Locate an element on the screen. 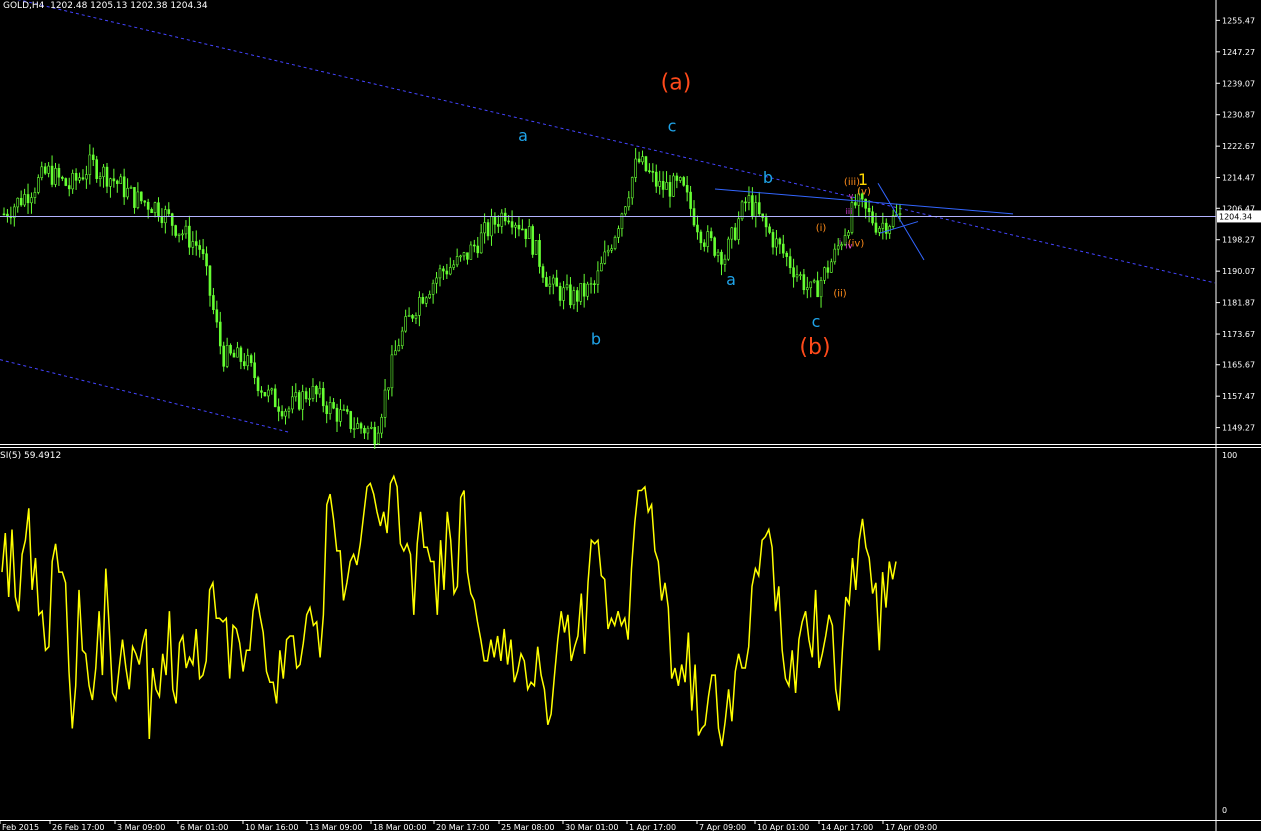  price-tick-label: 1157.47 is located at coordinates (1238, 396).